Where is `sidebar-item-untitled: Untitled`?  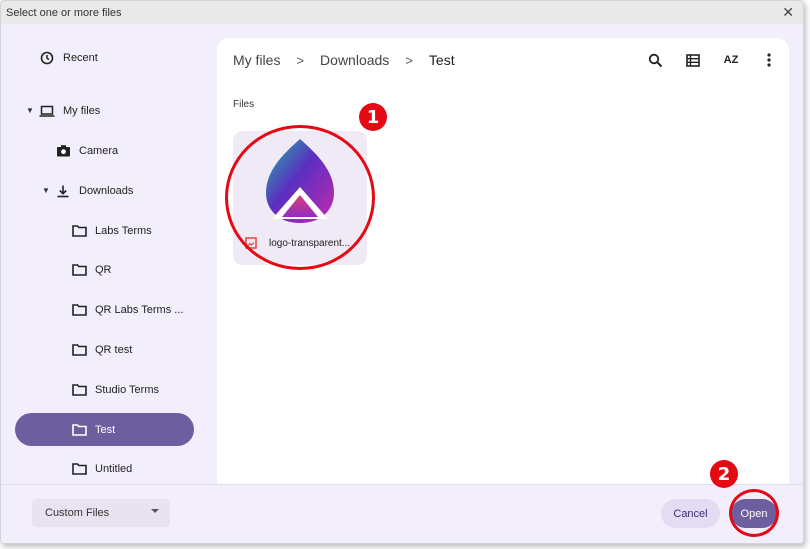 sidebar-item-untitled: Untitled is located at coordinates (101, 468).